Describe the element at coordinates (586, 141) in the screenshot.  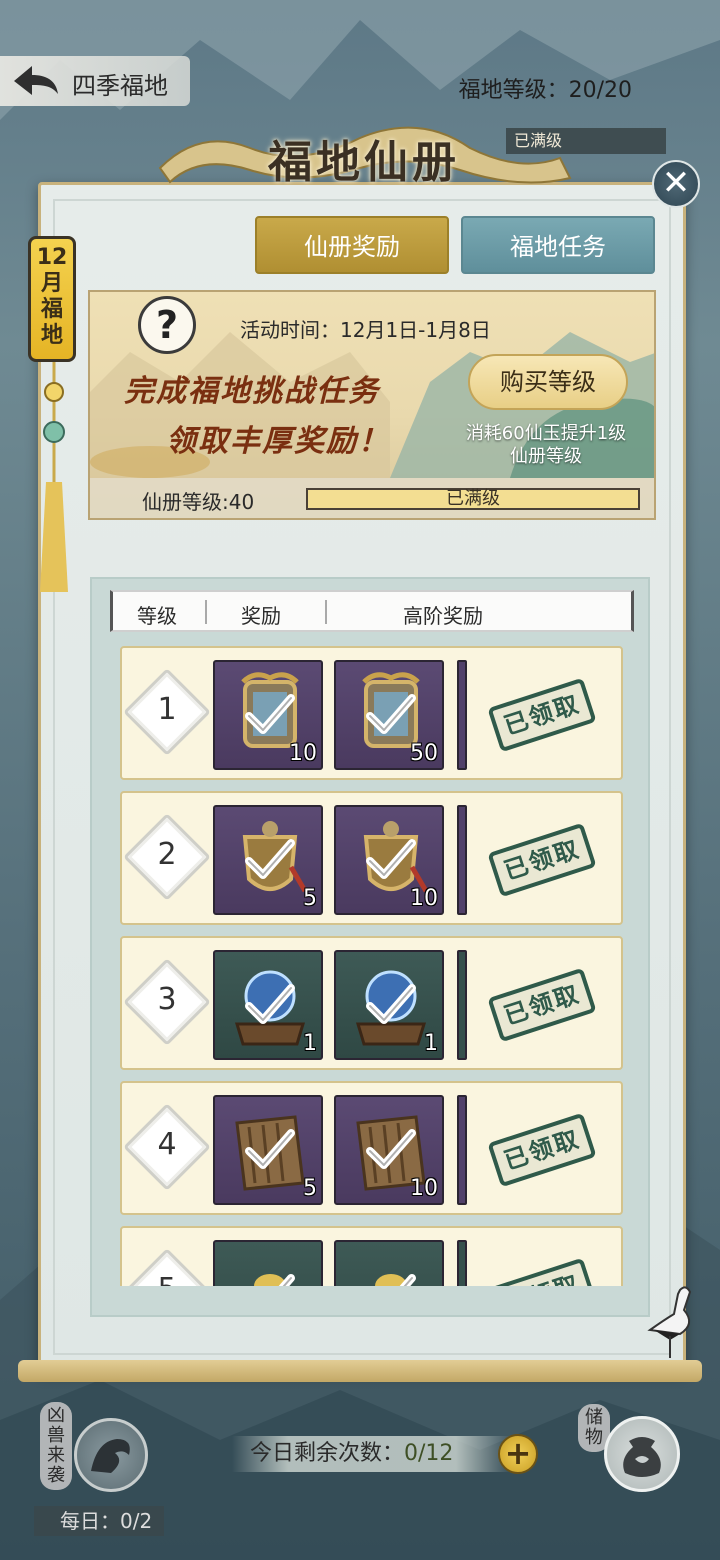
I see `max-level-tag: 已满级` at that location.